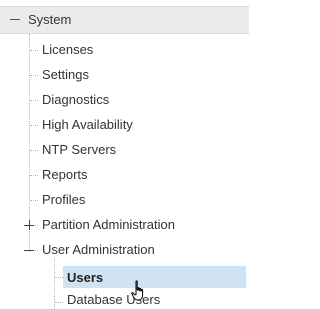 The height and width of the screenshot is (309, 320). Describe the element at coordinates (65, 74) in the screenshot. I see `tree-item-settings: Settings` at that location.